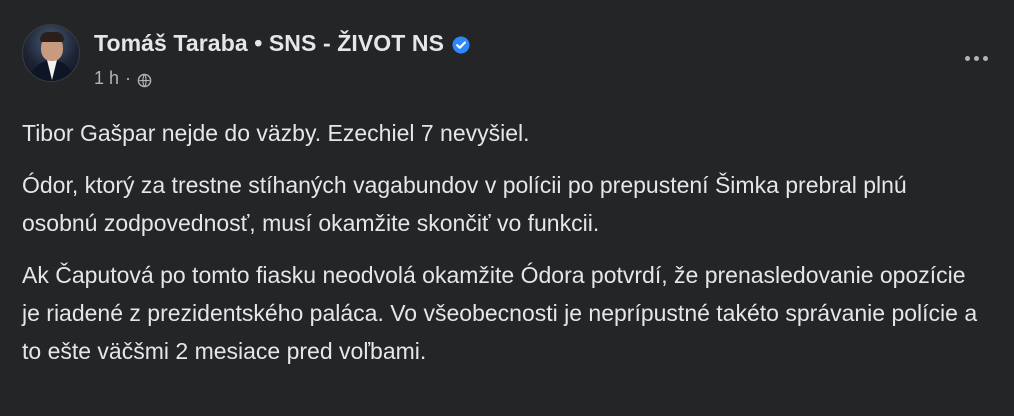 The image size is (1014, 416). Describe the element at coordinates (51, 53) in the screenshot. I see `author-avatar` at that location.